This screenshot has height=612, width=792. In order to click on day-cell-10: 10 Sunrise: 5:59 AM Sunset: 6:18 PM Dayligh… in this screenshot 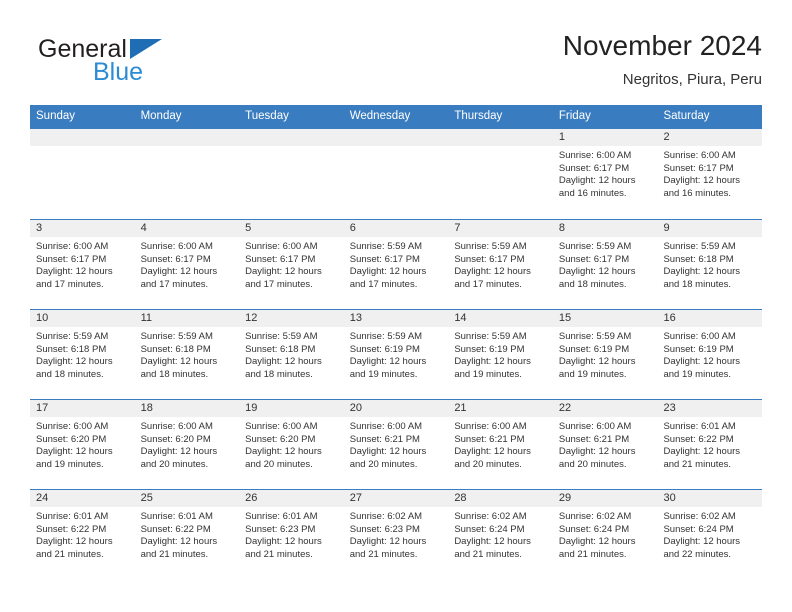, I will do `click(82, 354)`.